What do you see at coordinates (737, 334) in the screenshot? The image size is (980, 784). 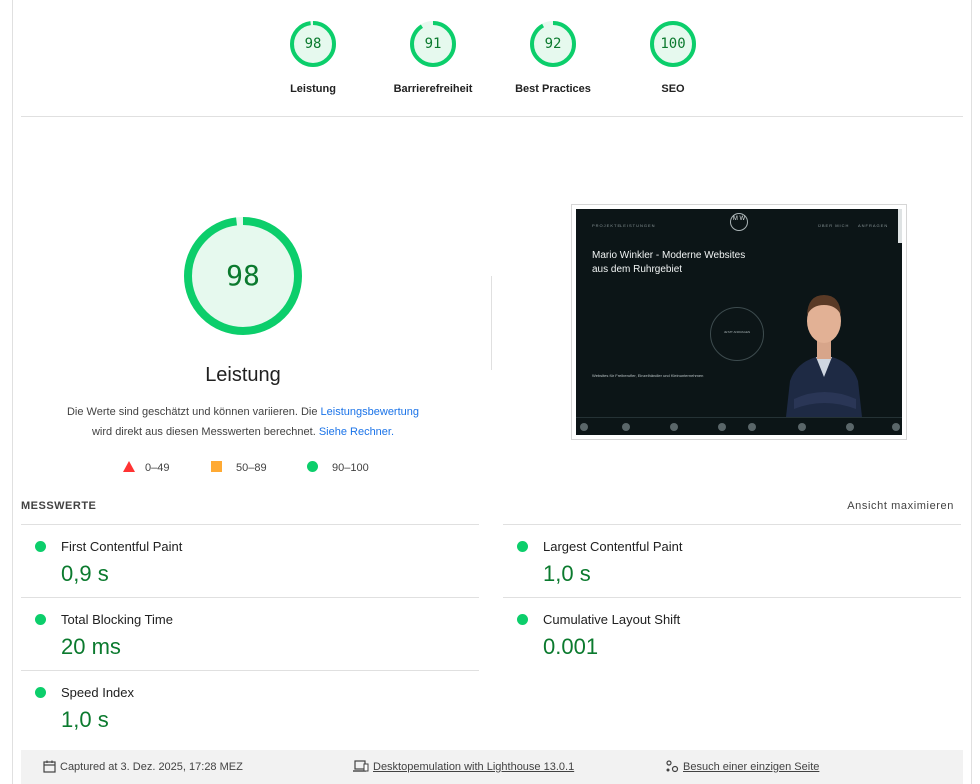 I see `shot-cta-circle: JETZT ANFRAGEN` at bounding box center [737, 334].